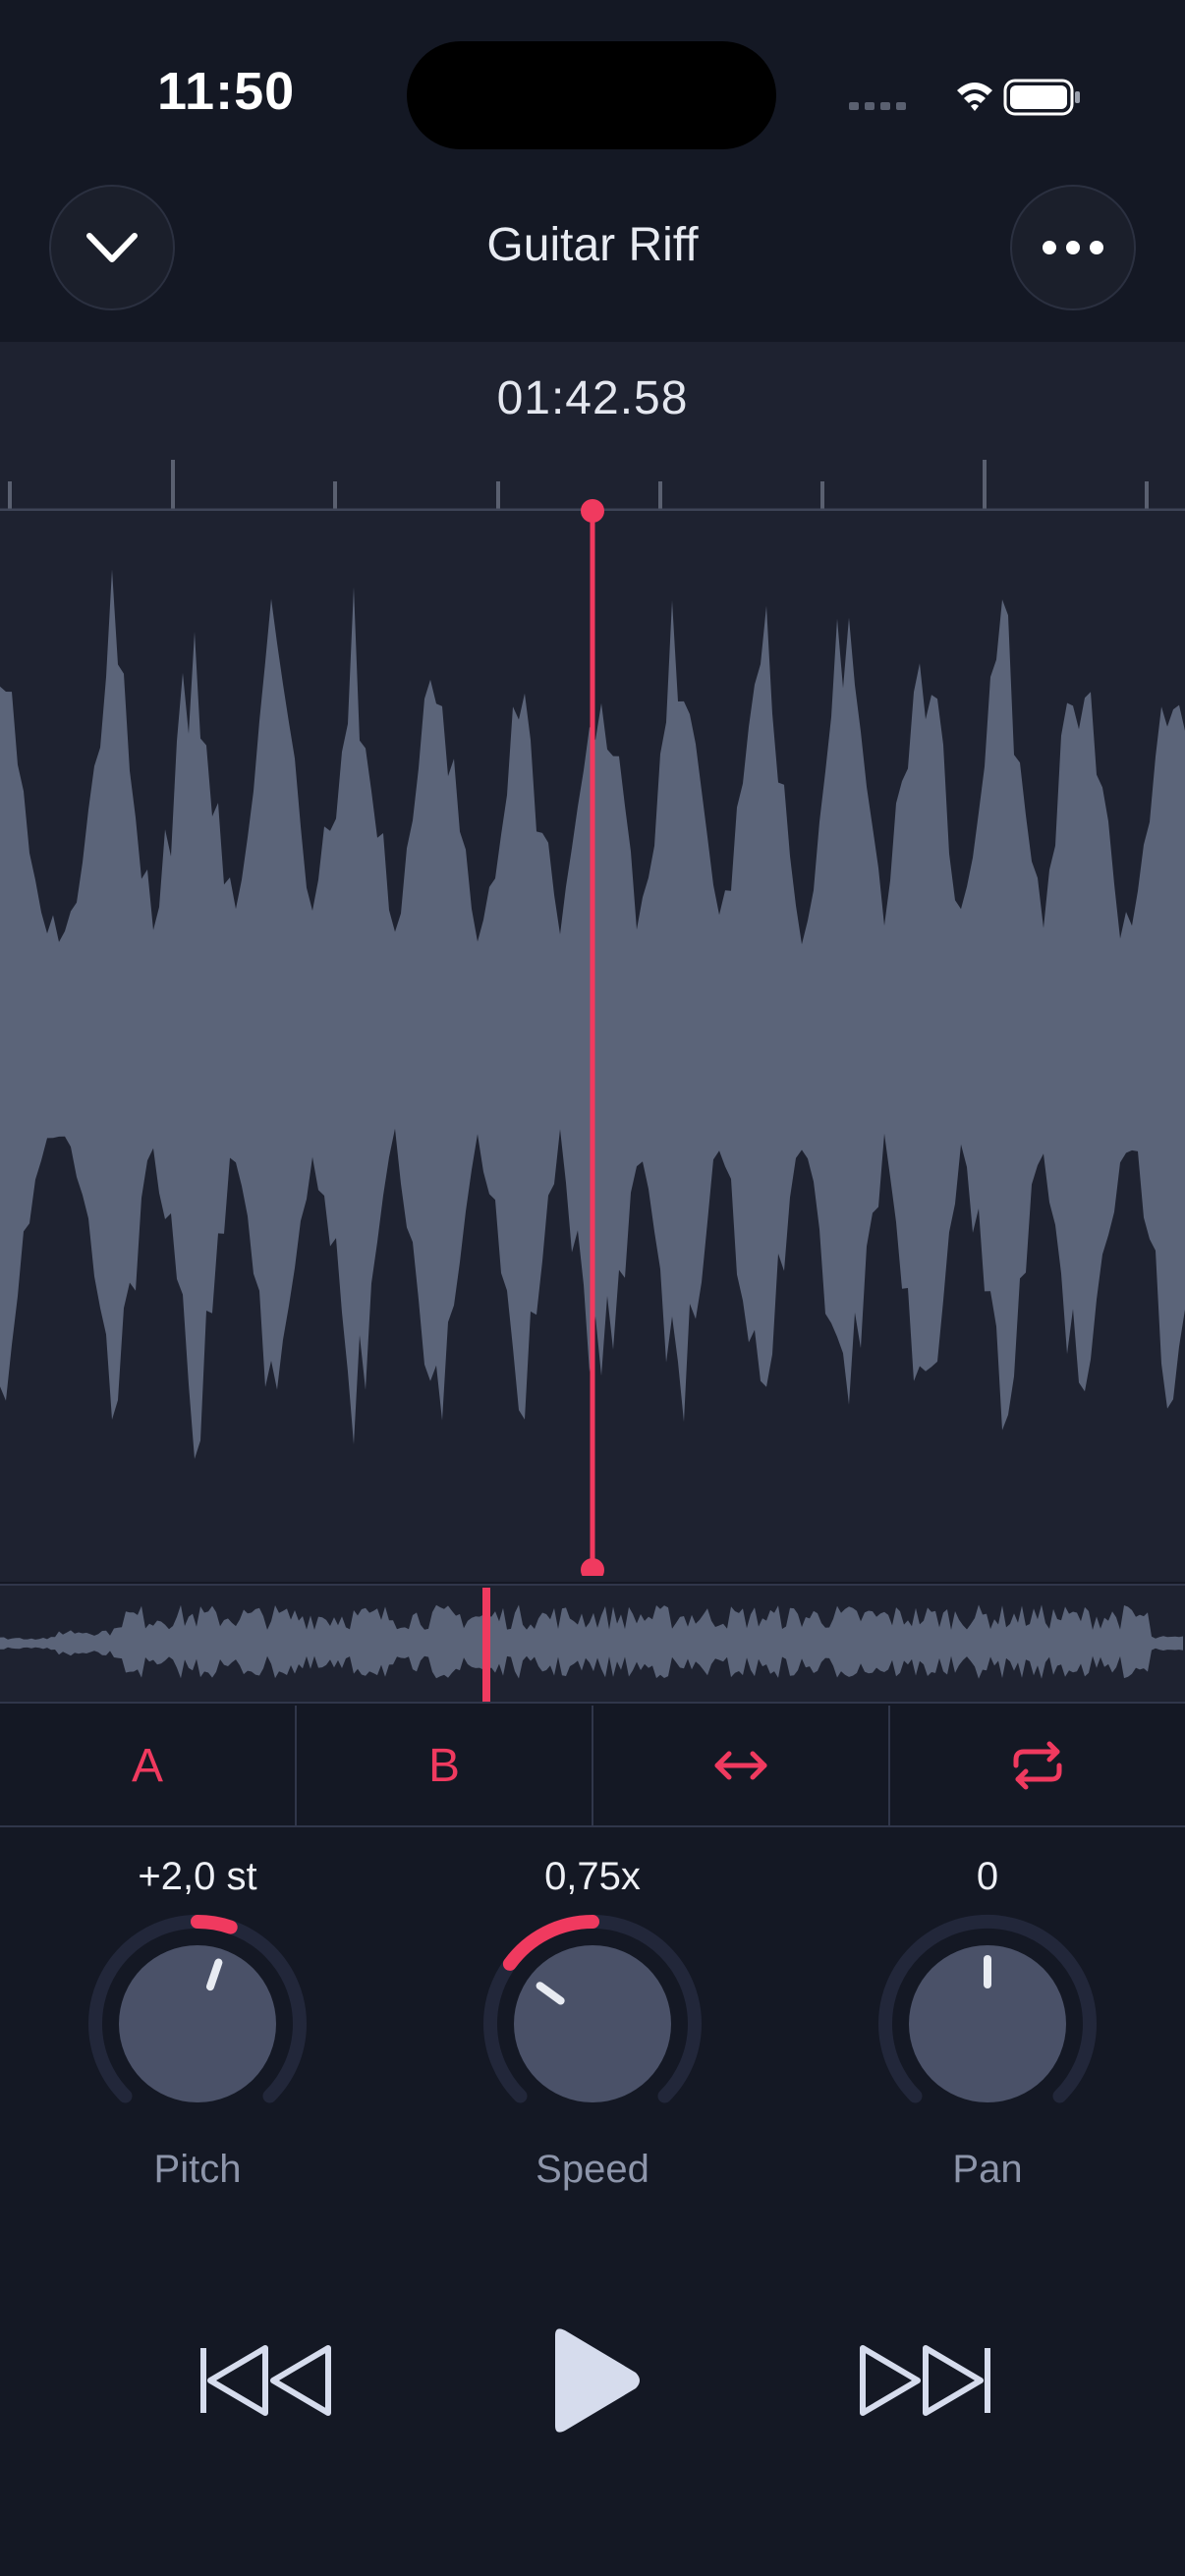 This screenshot has height=2576, width=1185. Describe the element at coordinates (227, 91) in the screenshot. I see `status-time: 11:50` at that location.